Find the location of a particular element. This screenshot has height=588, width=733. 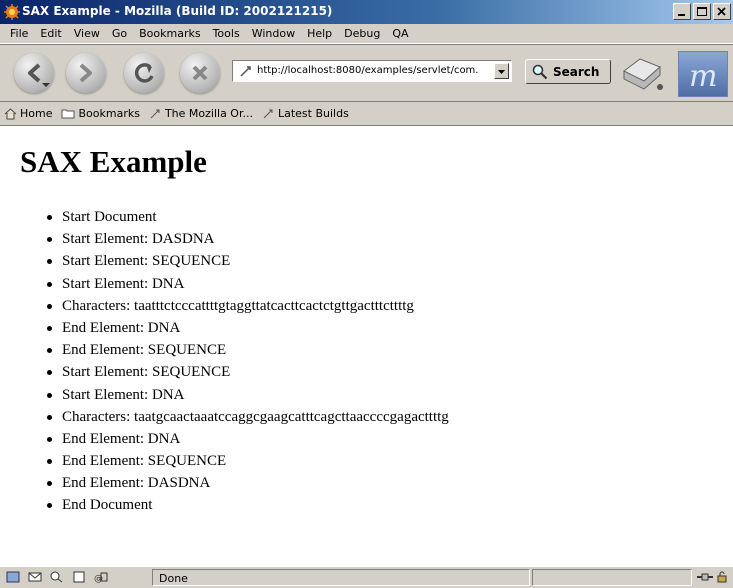

menu-qa: QA is located at coordinates (400, 33).